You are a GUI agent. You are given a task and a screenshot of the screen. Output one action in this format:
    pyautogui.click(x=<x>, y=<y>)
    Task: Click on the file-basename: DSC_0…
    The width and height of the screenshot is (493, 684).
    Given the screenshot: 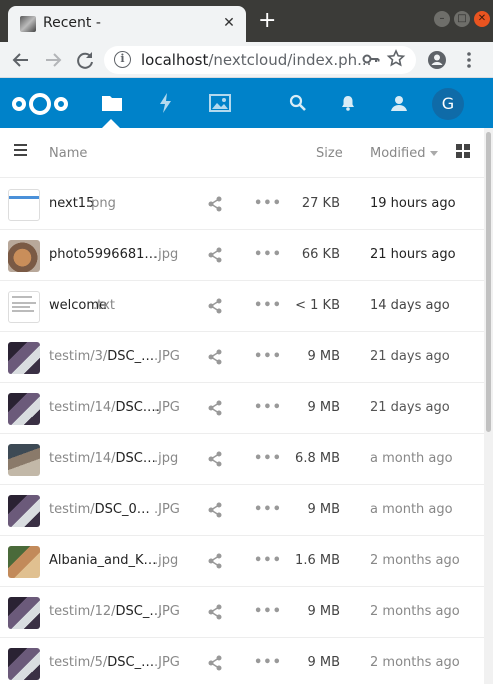 What is the action you would take?
    pyautogui.click(x=122, y=509)
    